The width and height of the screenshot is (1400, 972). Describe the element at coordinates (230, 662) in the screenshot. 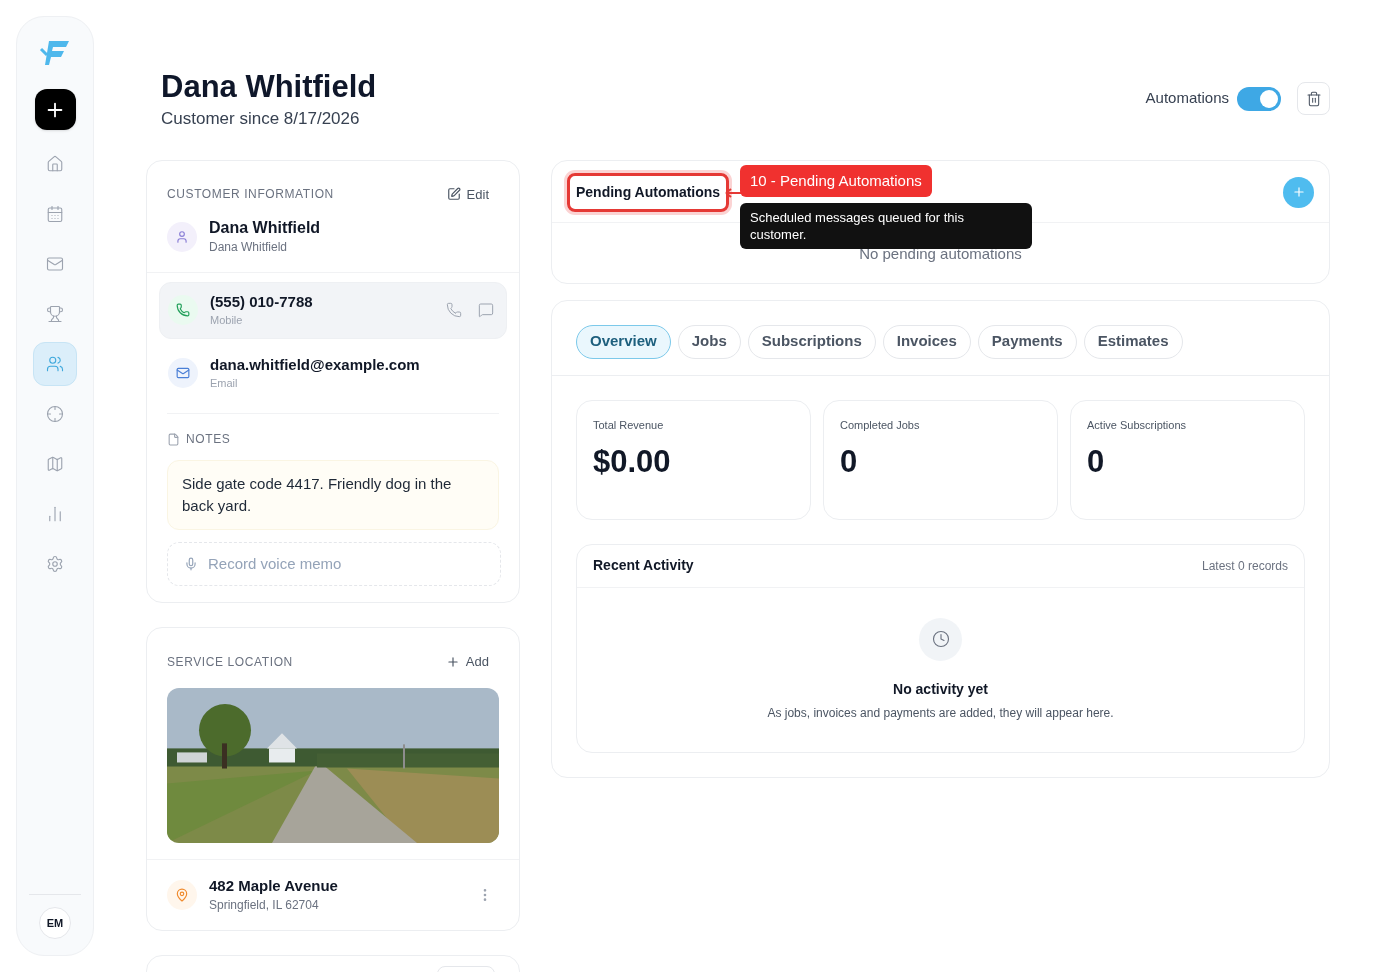

I see `section-title: SERVICE LOCATION` at that location.